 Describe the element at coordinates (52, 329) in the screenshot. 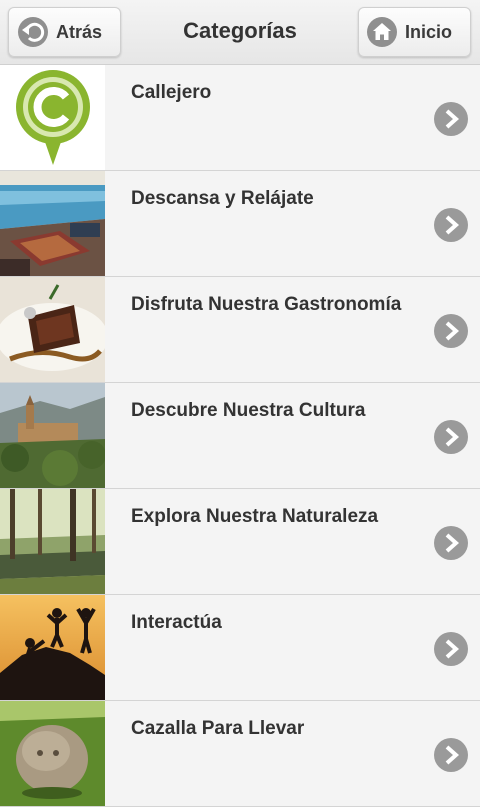

I see `dish-photo` at that location.